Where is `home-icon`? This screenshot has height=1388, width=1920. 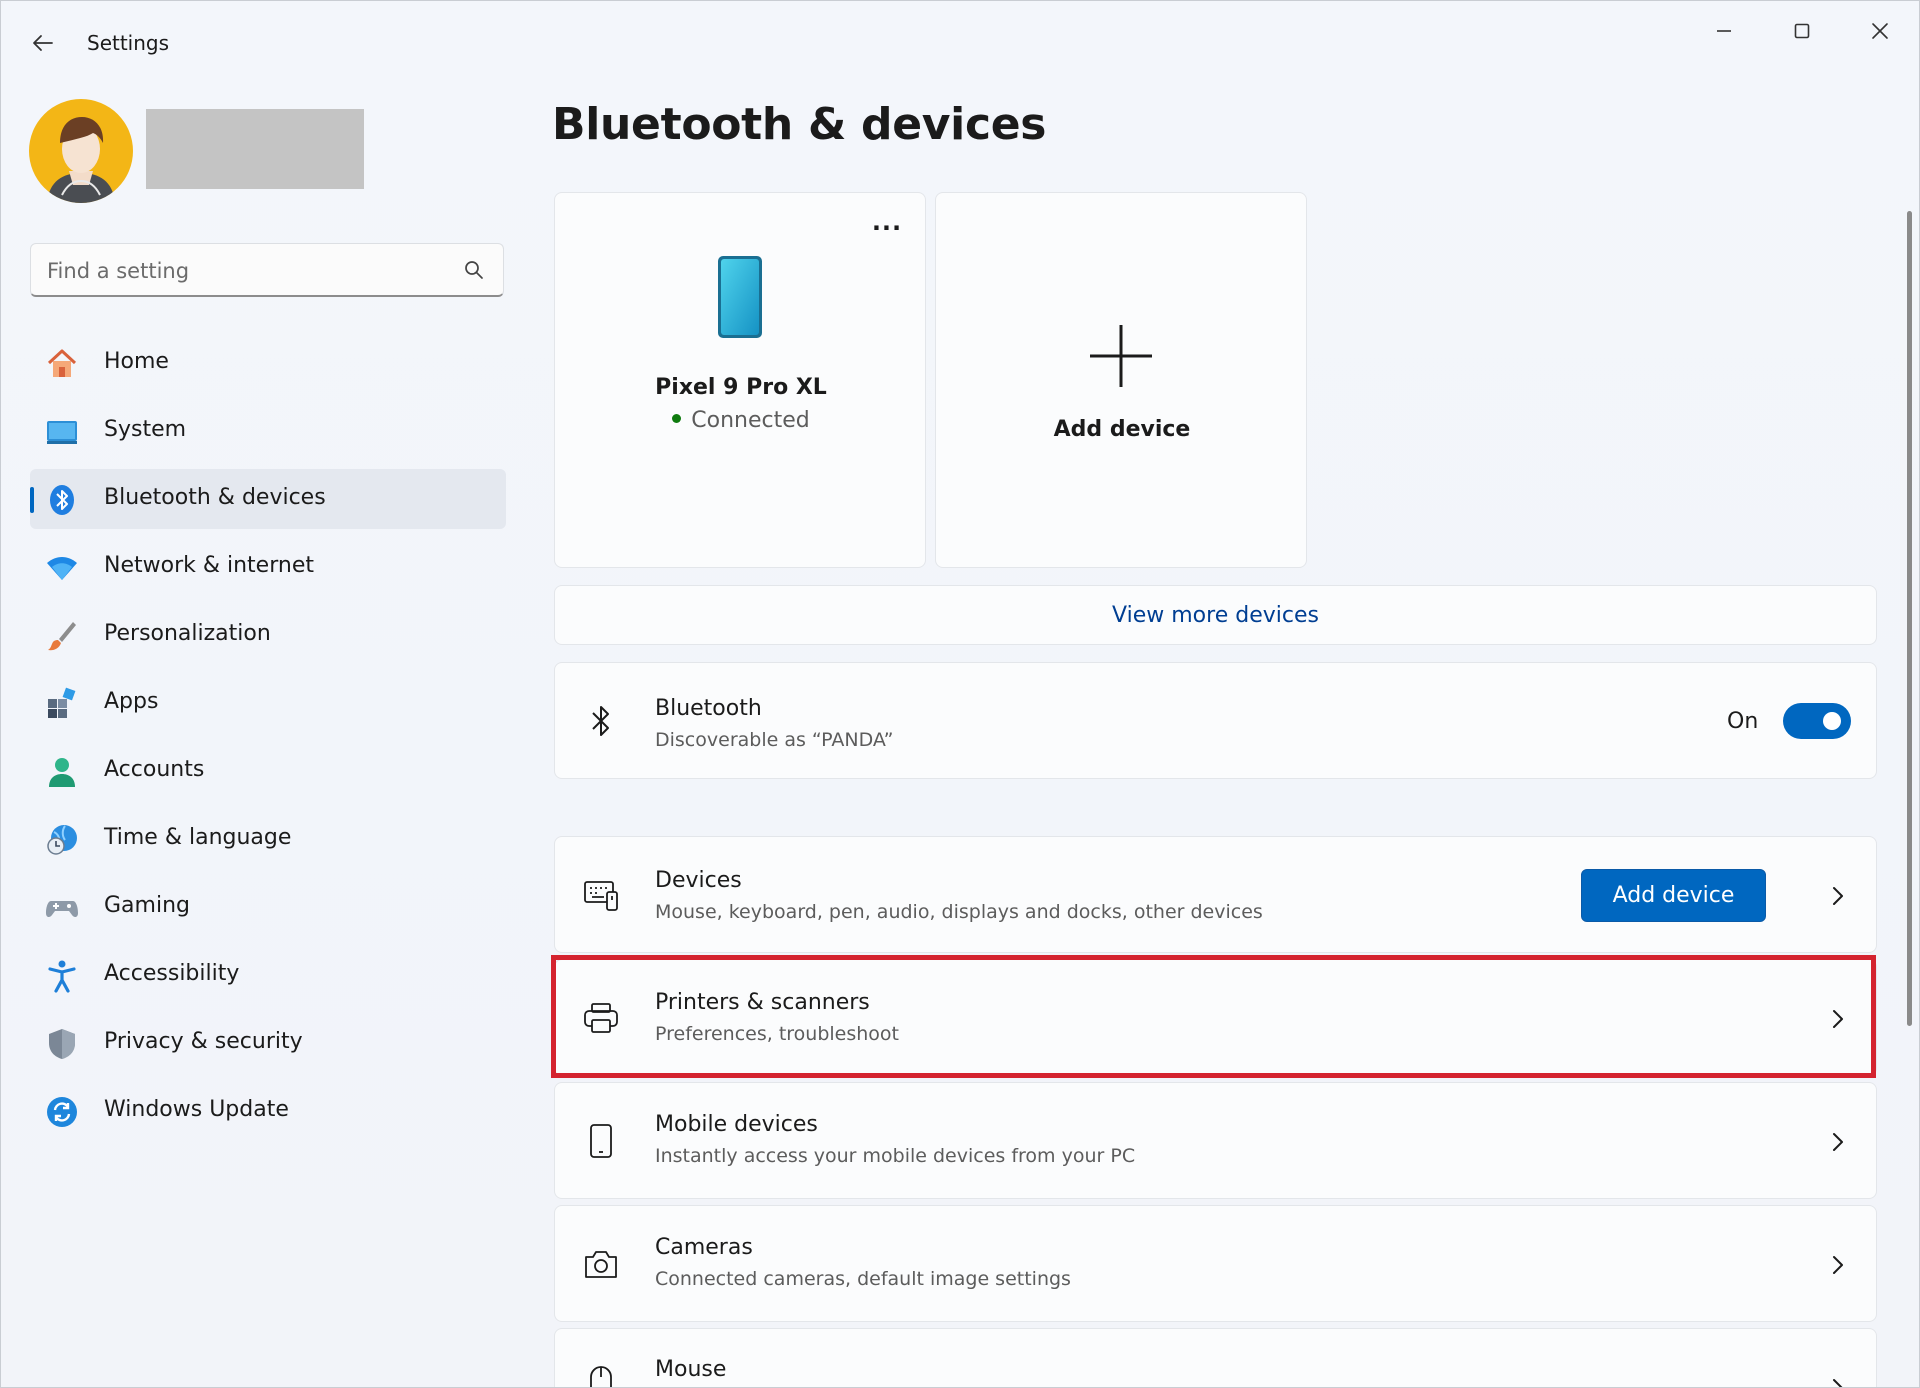
home-icon is located at coordinates (62, 364).